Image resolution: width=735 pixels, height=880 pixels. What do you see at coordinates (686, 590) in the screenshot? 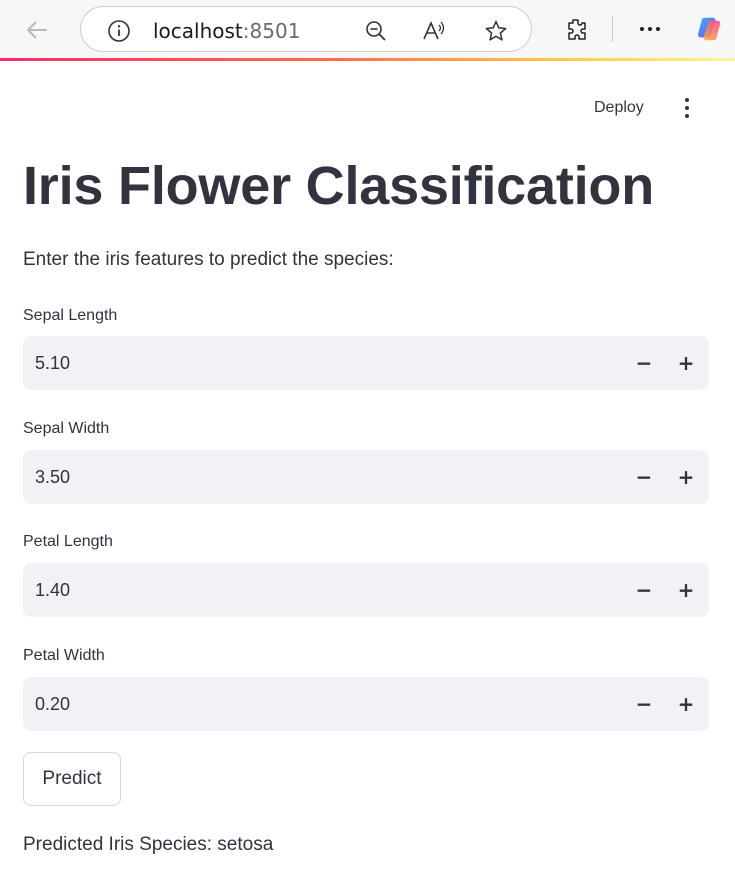
I see `petal-length-increment-button: +` at bounding box center [686, 590].